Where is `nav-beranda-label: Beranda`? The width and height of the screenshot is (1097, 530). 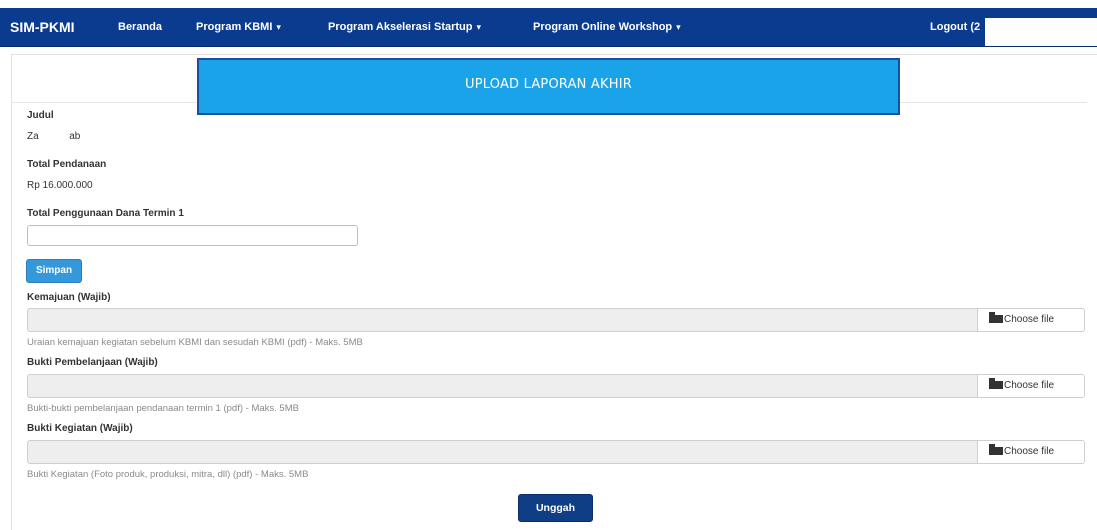 nav-beranda-label: Beranda is located at coordinates (140, 27).